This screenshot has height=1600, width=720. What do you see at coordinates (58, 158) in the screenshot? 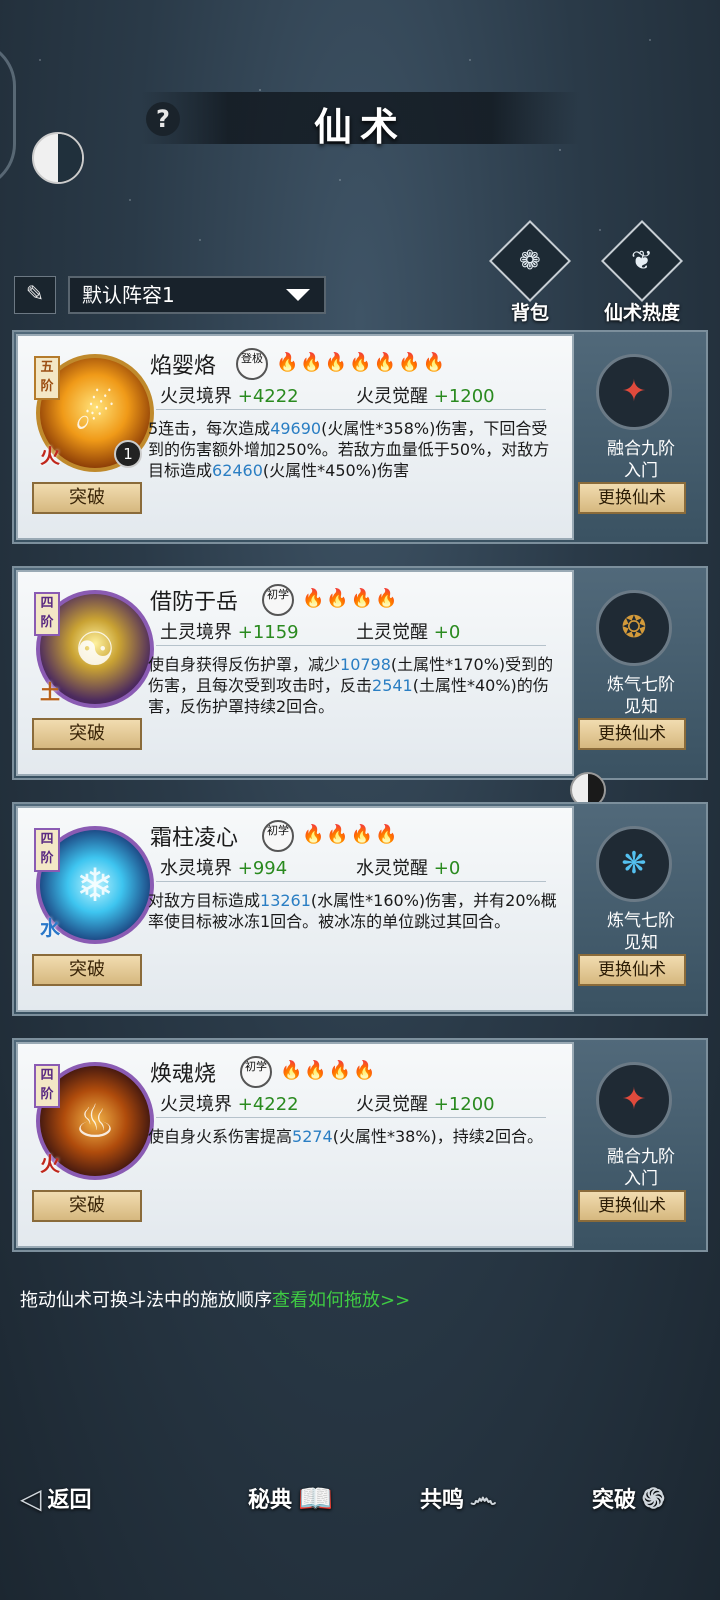
I see `yinyang-icon` at bounding box center [58, 158].